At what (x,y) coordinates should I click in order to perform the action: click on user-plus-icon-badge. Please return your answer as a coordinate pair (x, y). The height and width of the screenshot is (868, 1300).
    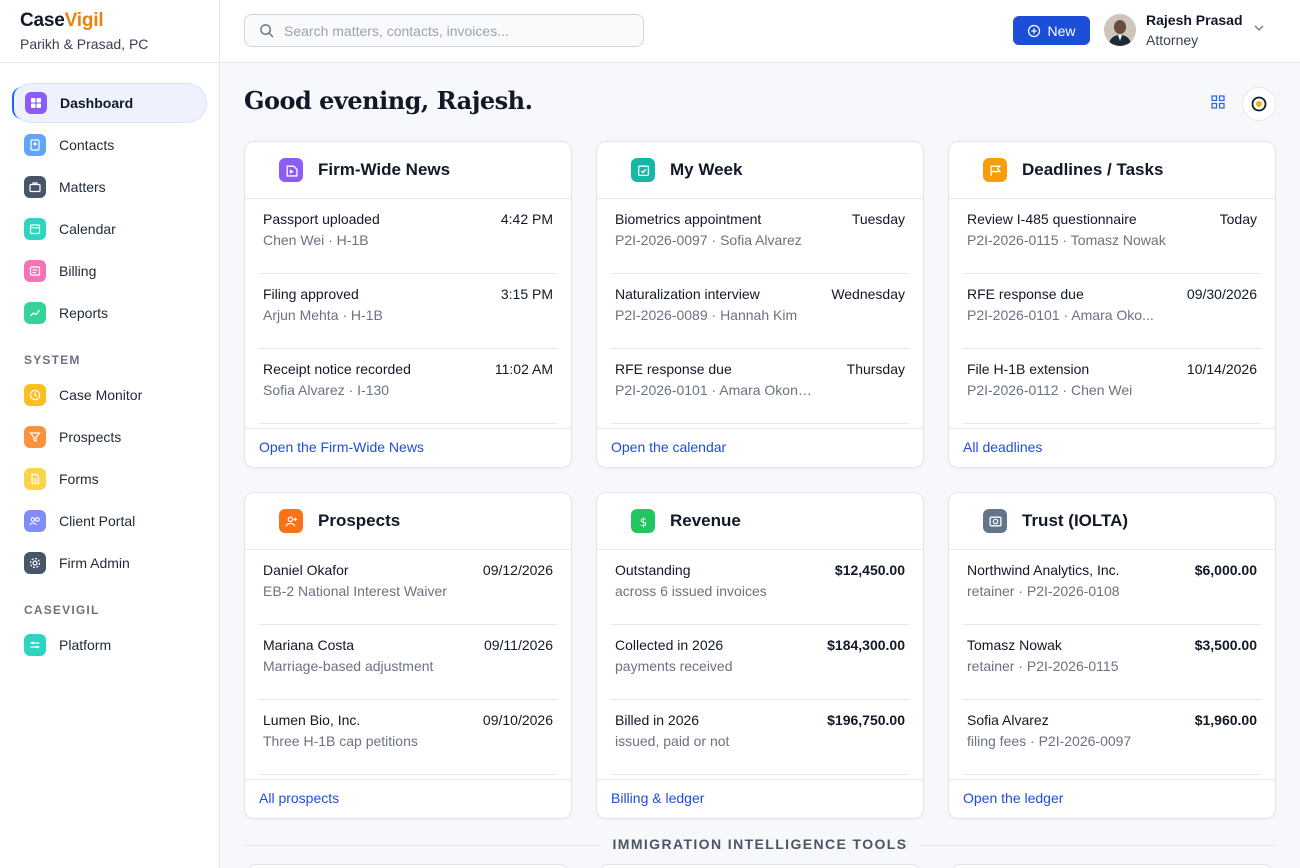
    Looking at the image, I should click on (291, 521).